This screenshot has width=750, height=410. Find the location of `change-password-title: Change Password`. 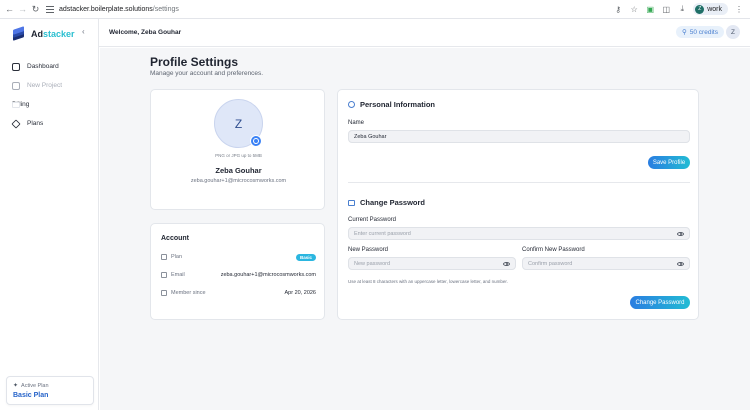

change-password-title: Change Password is located at coordinates (393, 202).